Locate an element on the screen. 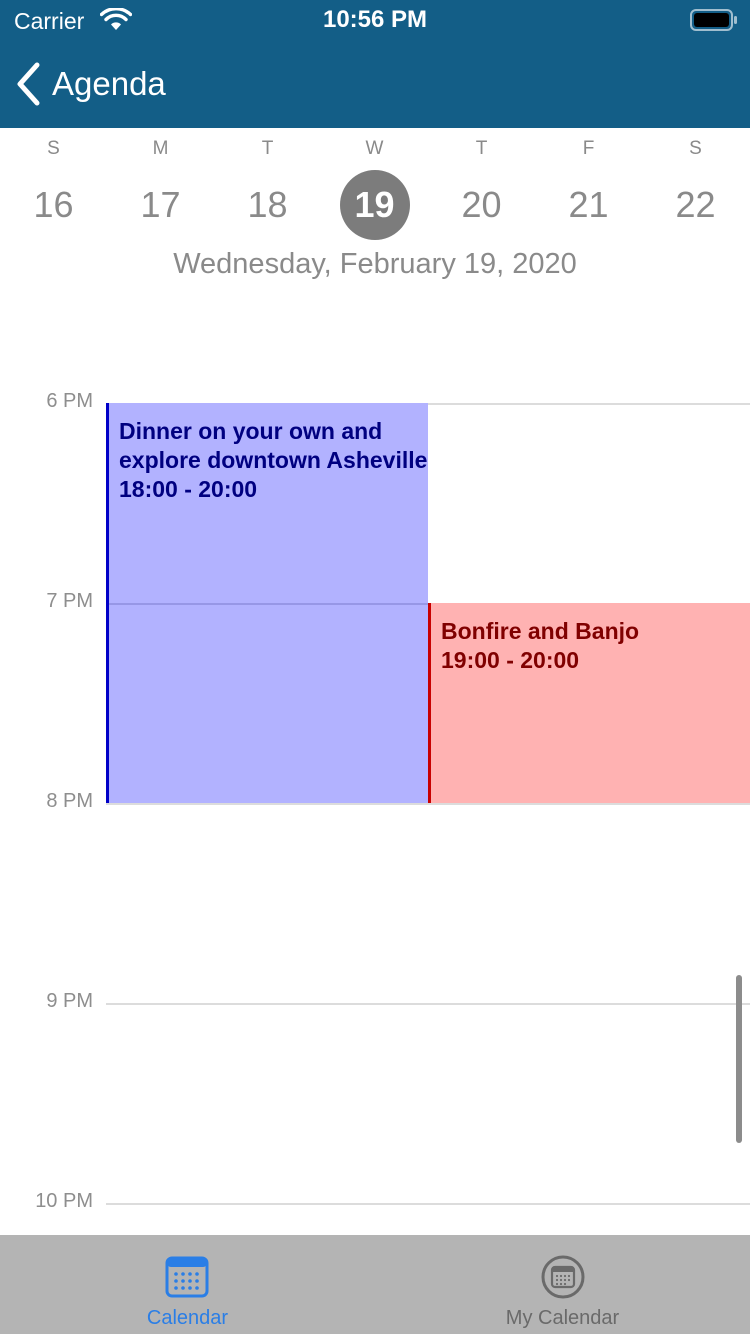 This screenshot has height=1334, width=750. status-time: 10:56 PM is located at coordinates (375, 19).